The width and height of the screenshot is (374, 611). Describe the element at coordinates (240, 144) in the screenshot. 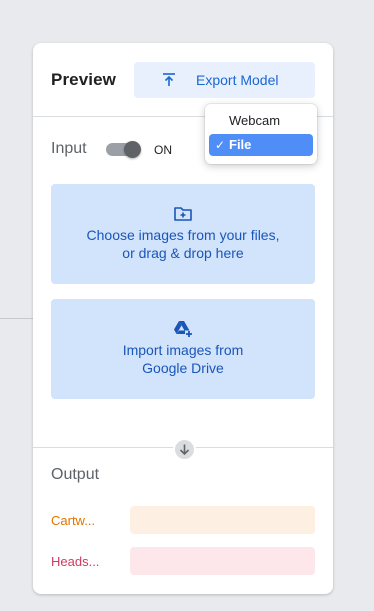

I see `source-option-file-label: File` at that location.